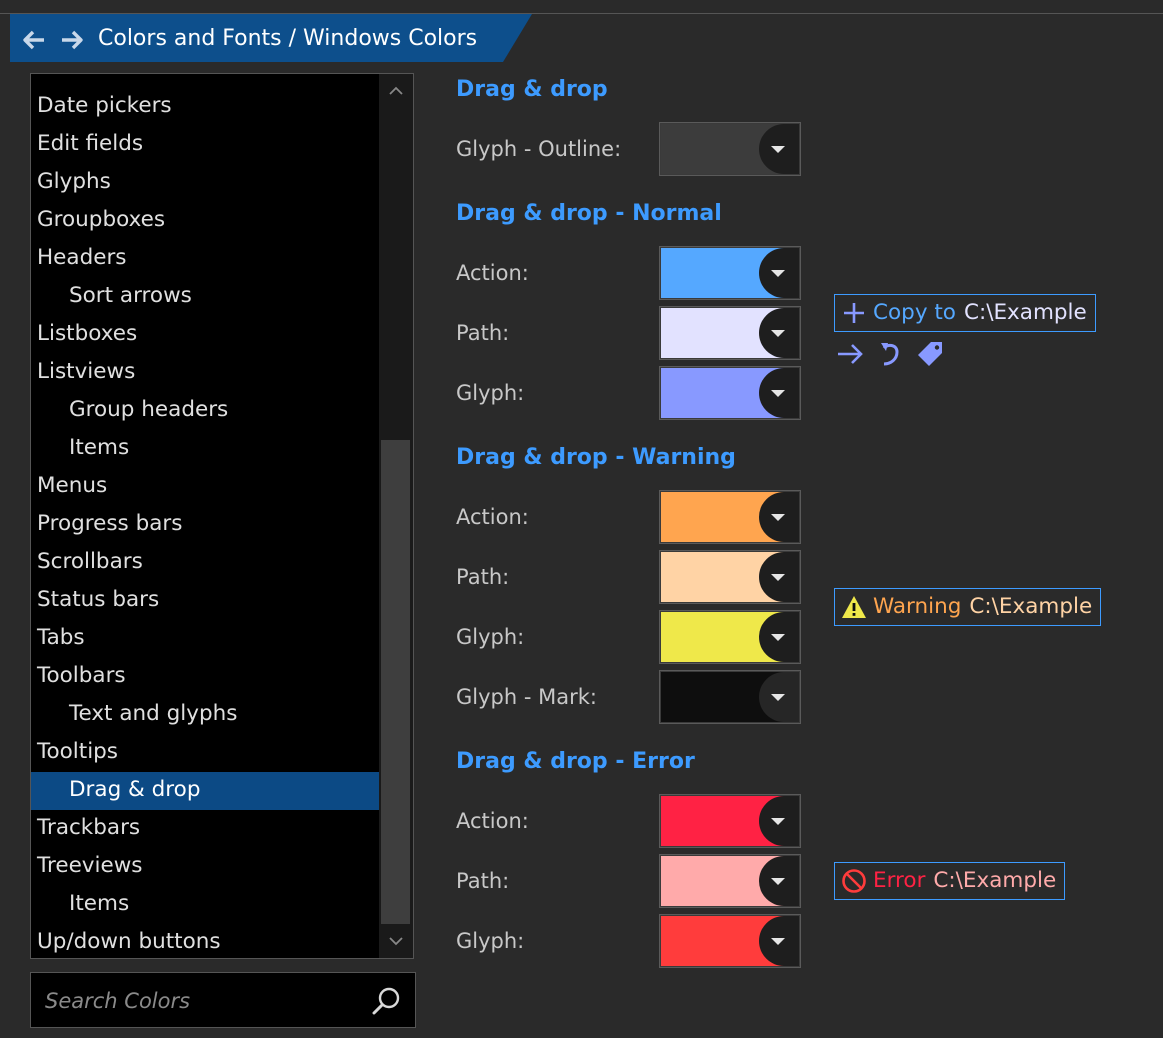  I want to click on sidebar-item: Group headers, so click(206, 411).